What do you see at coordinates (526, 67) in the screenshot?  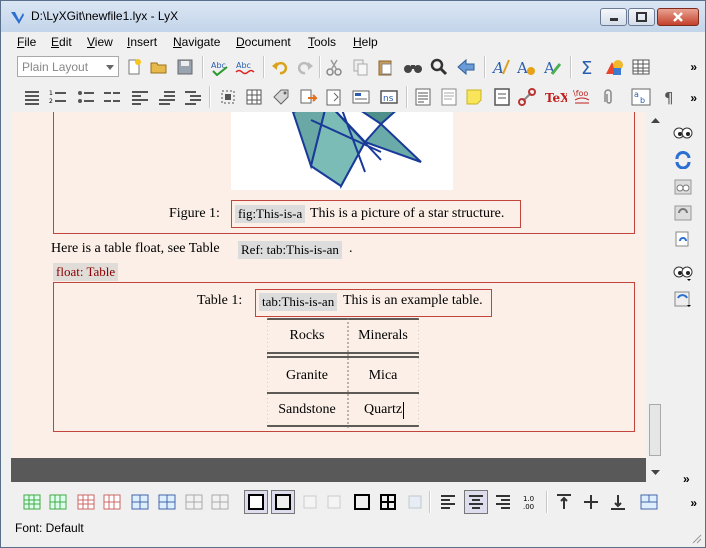 I see `character-style-button: A` at bounding box center [526, 67].